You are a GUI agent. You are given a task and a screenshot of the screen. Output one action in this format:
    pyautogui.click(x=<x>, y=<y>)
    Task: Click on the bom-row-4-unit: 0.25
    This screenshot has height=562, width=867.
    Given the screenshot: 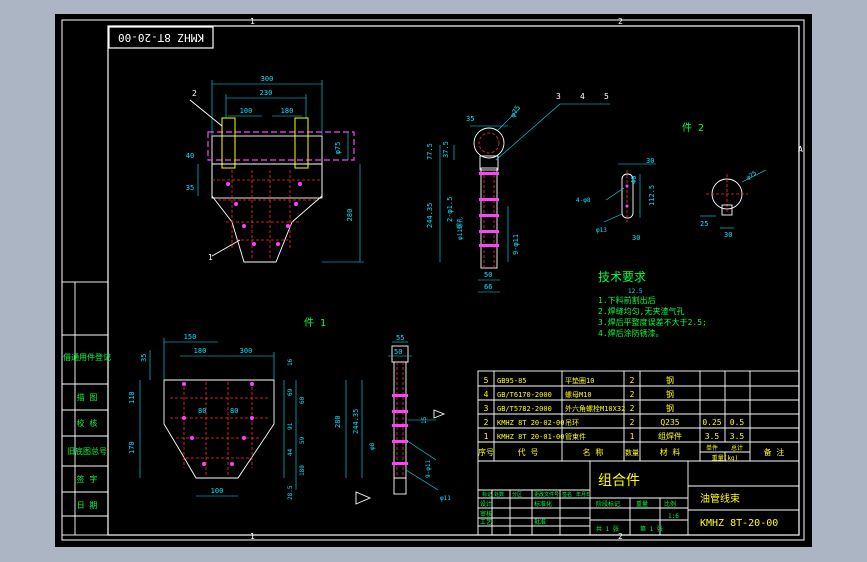 What is the action you would take?
    pyautogui.click(x=711, y=422)
    